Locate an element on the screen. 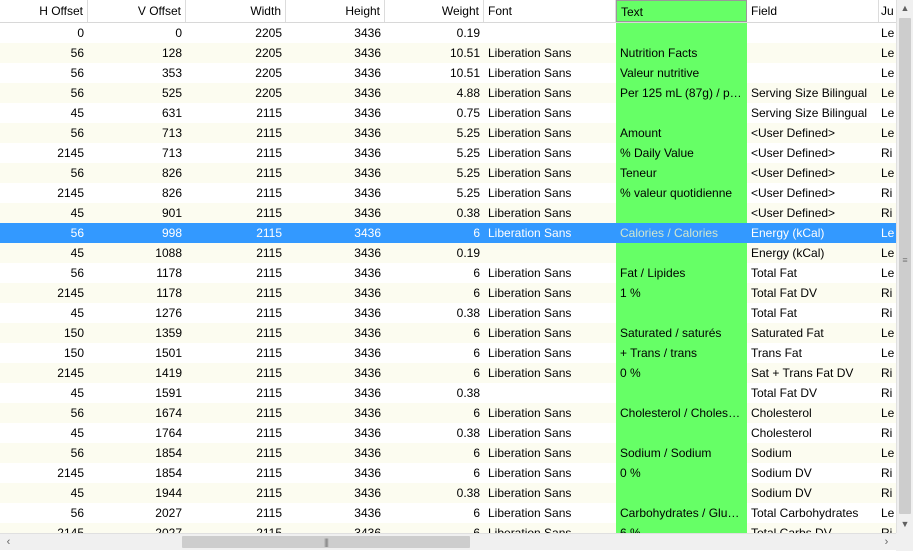 The image size is (913, 551). cell-v-offset: 353 is located at coordinates (137, 73).